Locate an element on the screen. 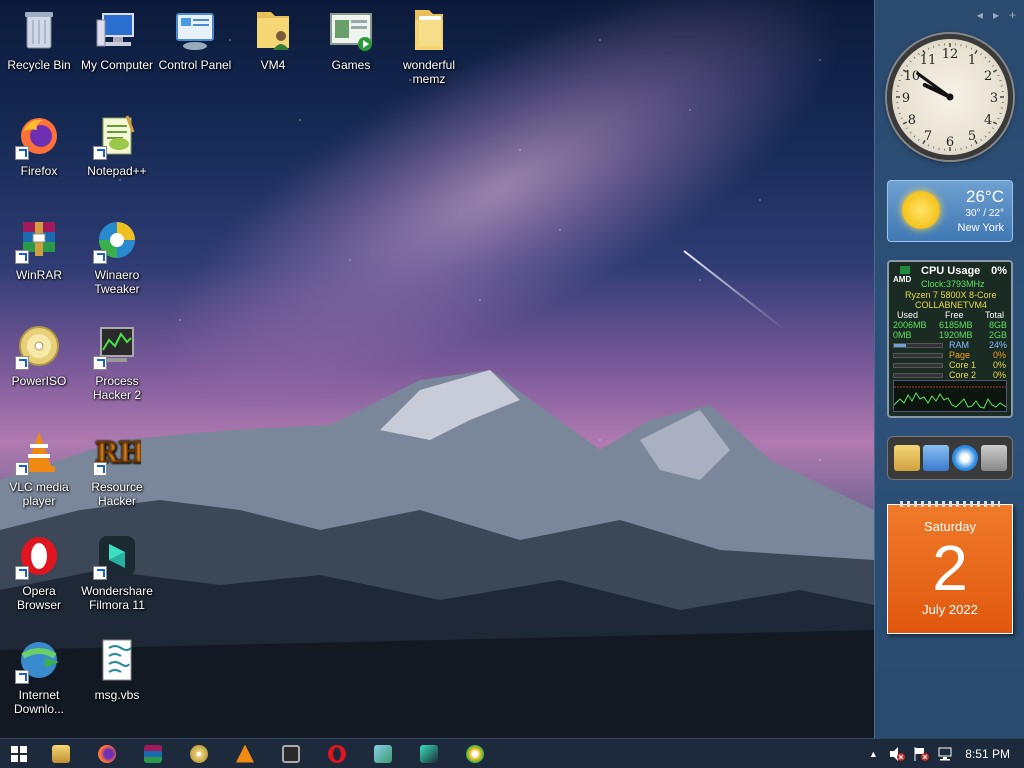 This screenshot has width=1024, height=768. clock-numeral: 12 is located at coordinates (950, 54).